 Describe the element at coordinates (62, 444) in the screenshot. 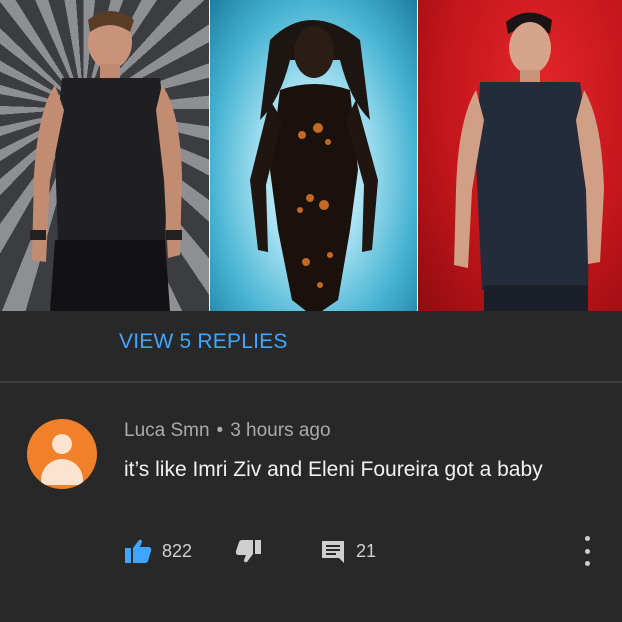

I see `avatar-head` at that location.